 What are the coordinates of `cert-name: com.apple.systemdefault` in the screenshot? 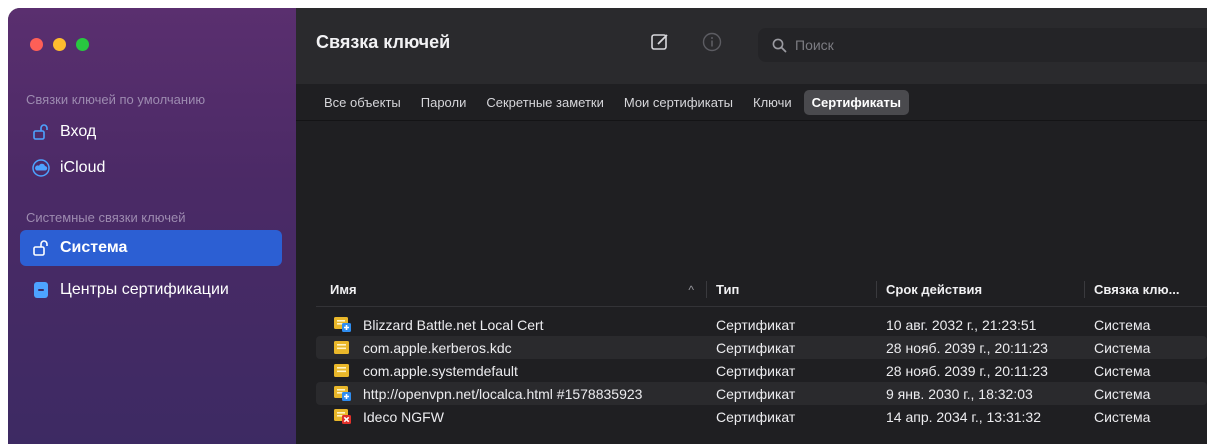 It's located at (440, 370).